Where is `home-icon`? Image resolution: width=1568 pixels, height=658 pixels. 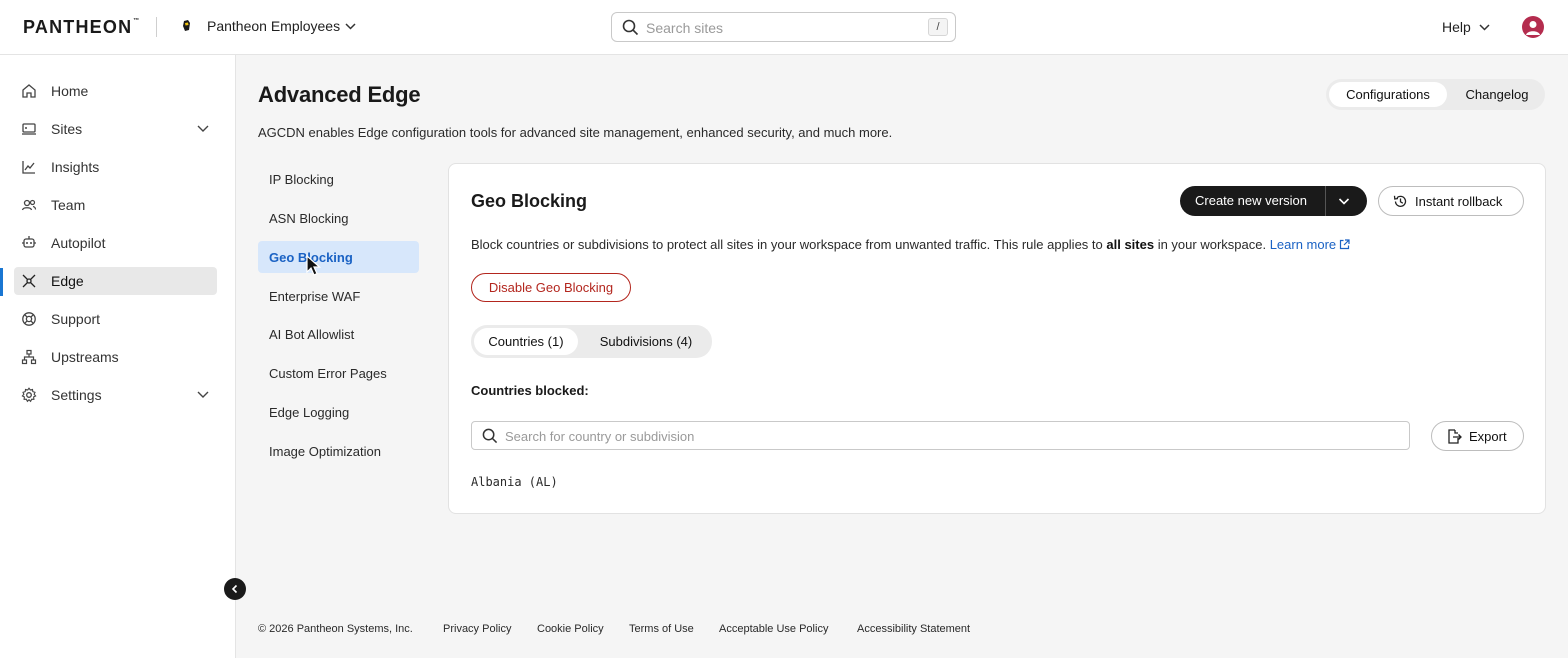 home-icon is located at coordinates (29, 91).